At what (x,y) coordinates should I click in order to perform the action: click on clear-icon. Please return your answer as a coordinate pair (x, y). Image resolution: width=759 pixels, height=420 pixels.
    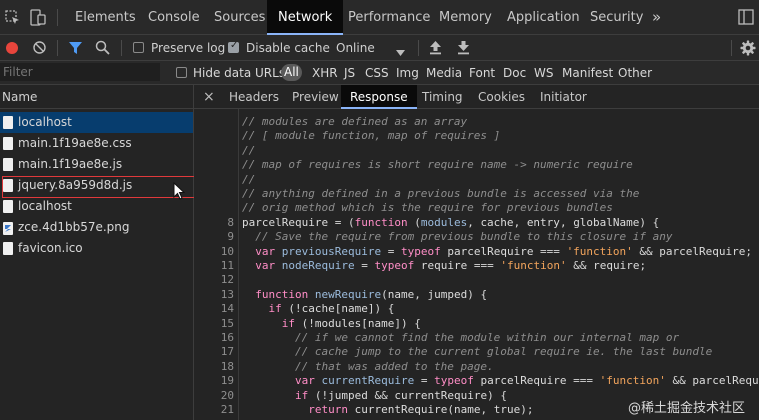
    Looking at the image, I should click on (39, 49).